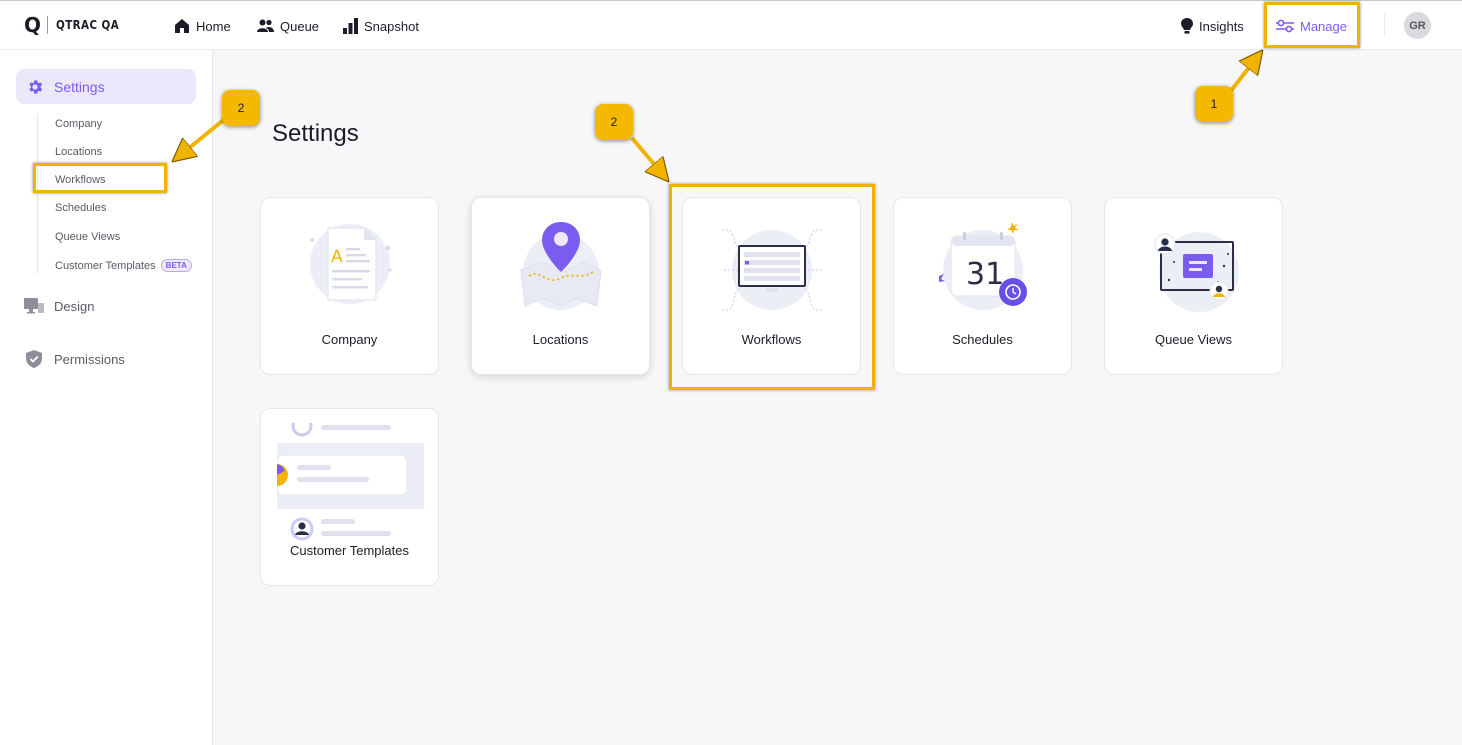 The image size is (1462, 745). I want to click on logo-mark: Q, so click(33, 25).